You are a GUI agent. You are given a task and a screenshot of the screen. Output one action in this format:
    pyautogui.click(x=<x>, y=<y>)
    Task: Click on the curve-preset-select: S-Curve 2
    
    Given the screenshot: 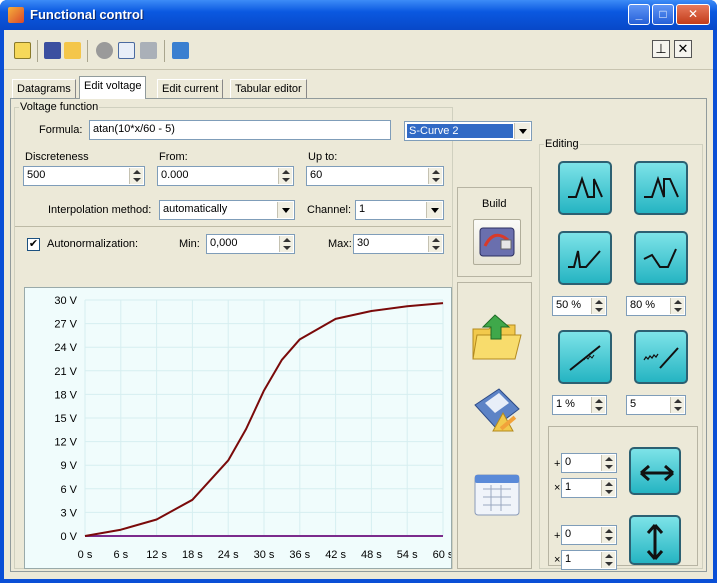 What is the action you would take?
    pyautogui.click(x=468, y=131)
    